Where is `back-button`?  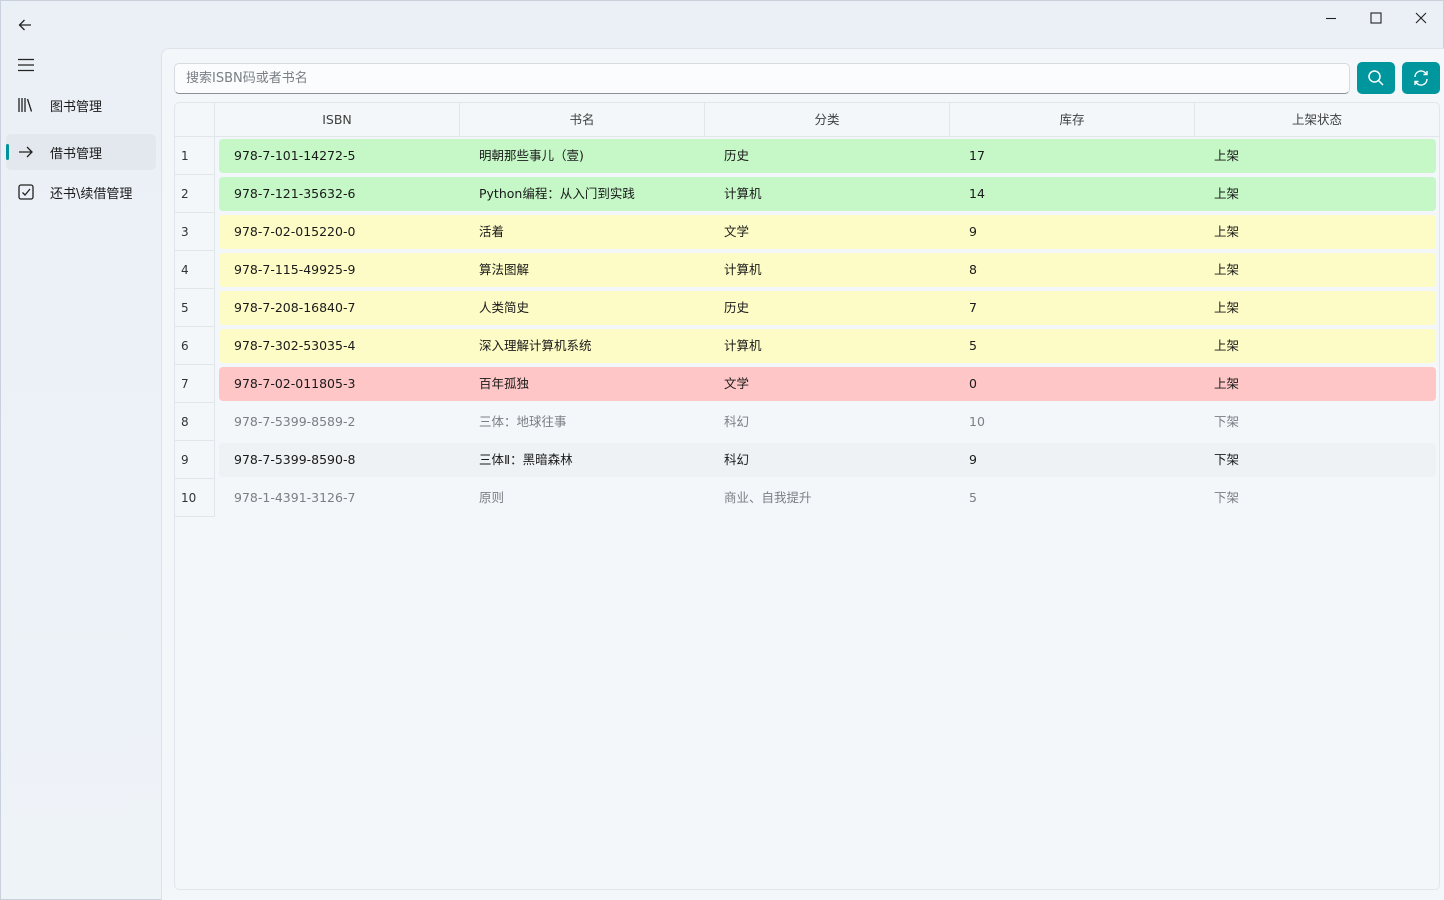
back-button is located at coordinates (25, 25).